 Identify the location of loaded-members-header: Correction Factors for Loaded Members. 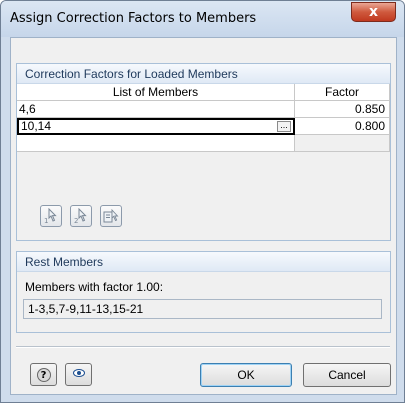
(203, 74).